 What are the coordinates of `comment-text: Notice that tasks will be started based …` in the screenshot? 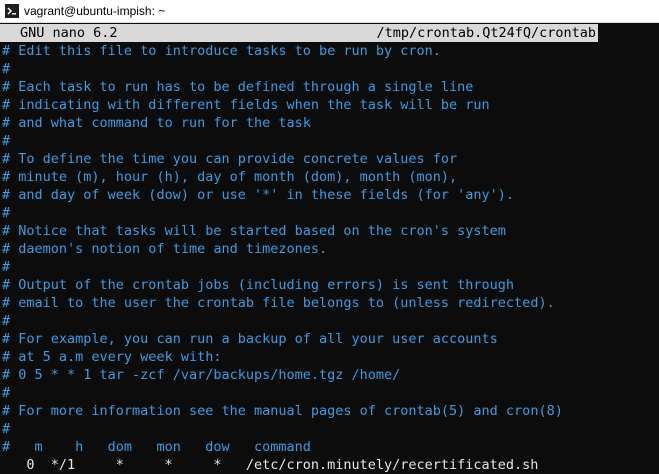 It's located at (258, 231).